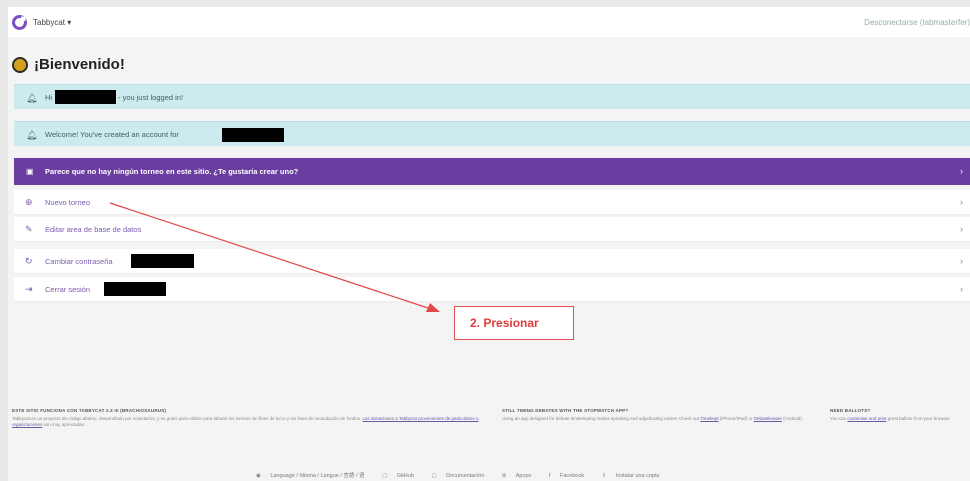 This screenshot has height=481, width=970. I want to click on logout-link: Desconectarse (tabmasterfer), so click(917, 22).